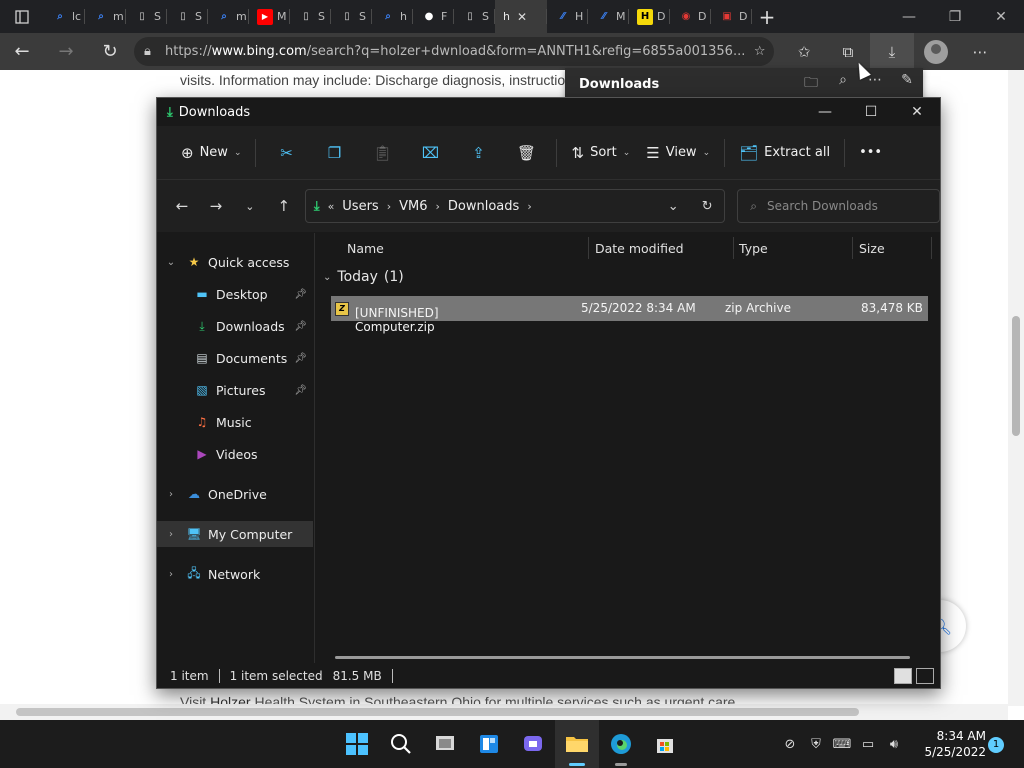 Image resolution: width=1024 pixels, height=768 pixels. What do you see at coordinates (365, 248) in the screenshot?
I see `column-name: Name` at bounding box center [365, 248].